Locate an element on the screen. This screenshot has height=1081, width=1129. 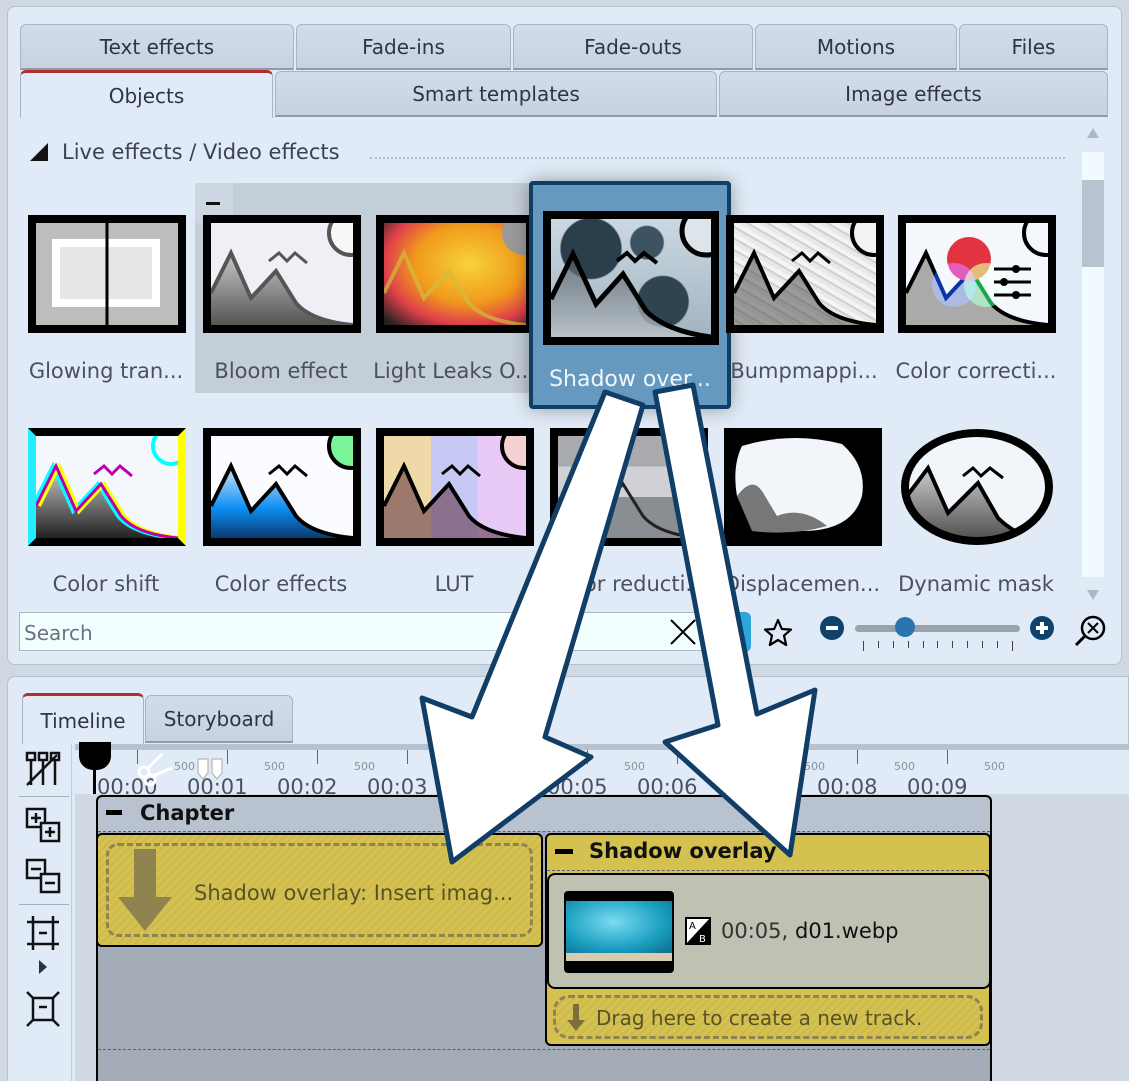
zoom-out-icon is located at coordinates (832, 628).